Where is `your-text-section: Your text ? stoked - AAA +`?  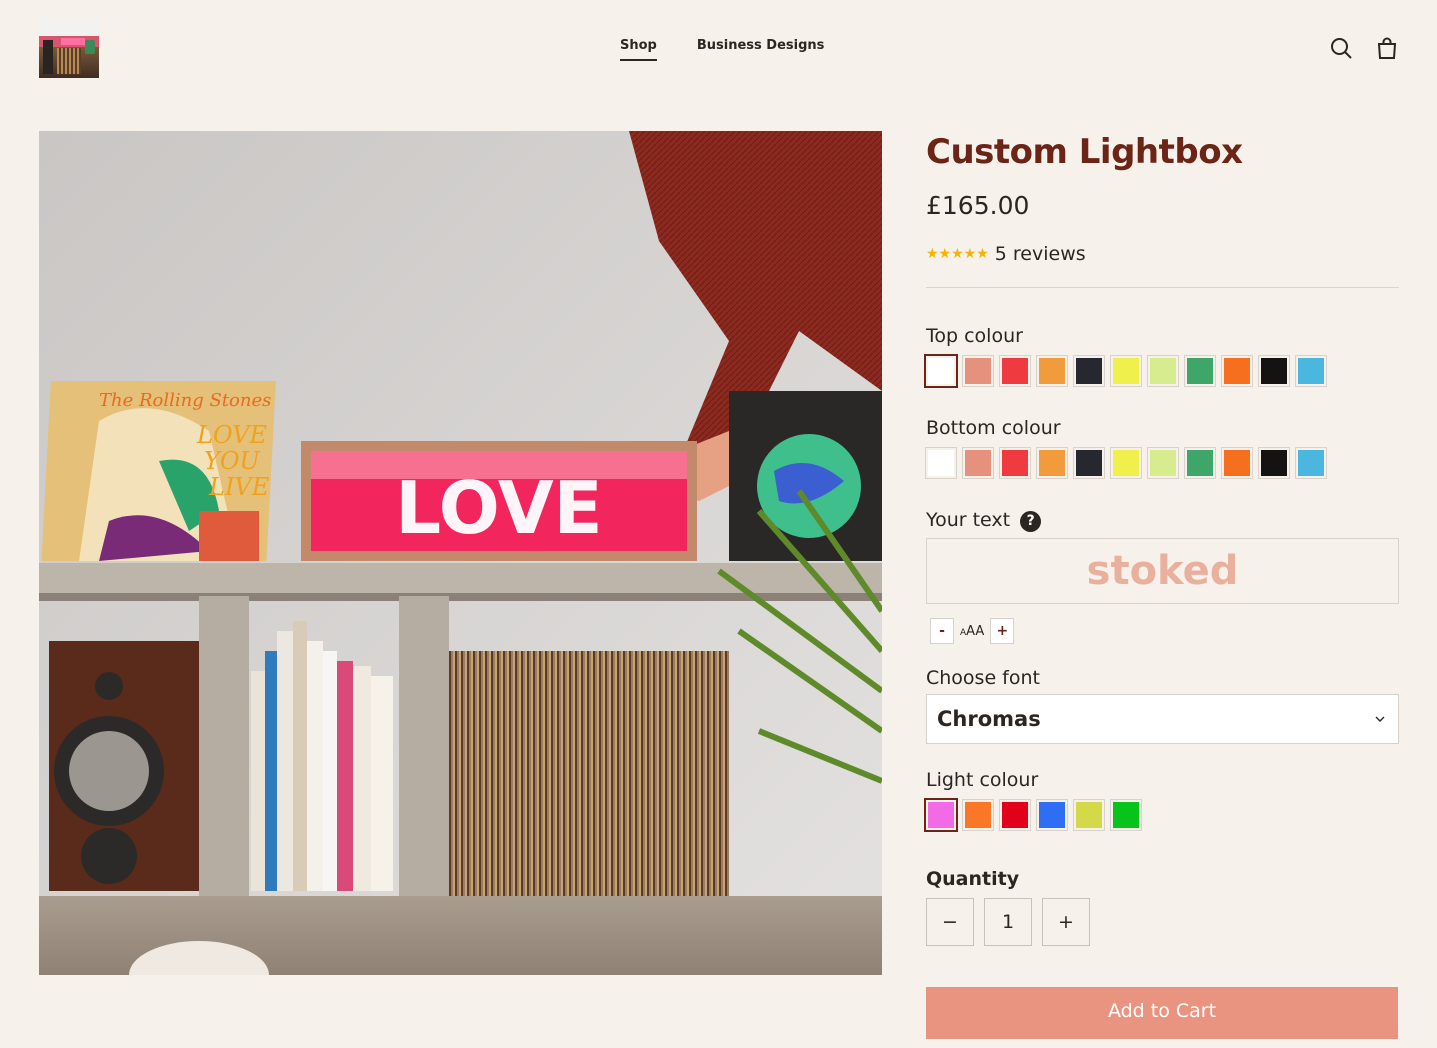
your-text-section: Your text ? stoked - AAA + is located at coordinates (1162, 576).